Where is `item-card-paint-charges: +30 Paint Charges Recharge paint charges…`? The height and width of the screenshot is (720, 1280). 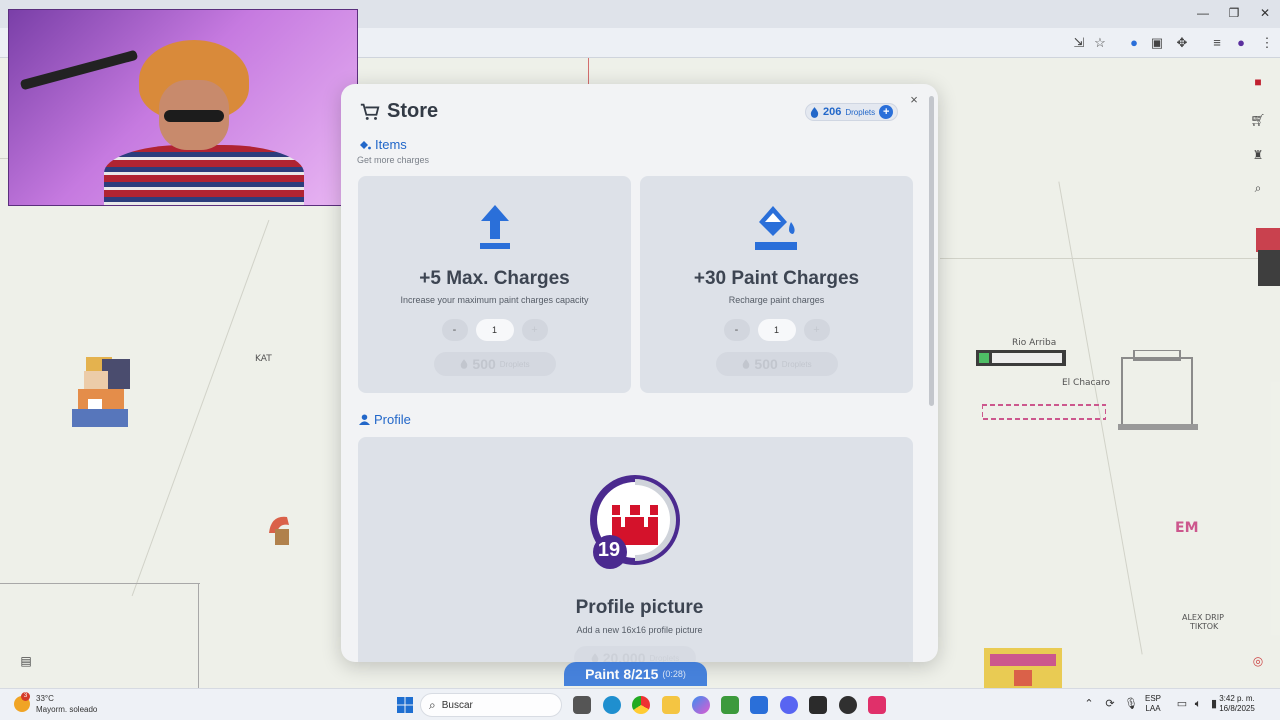
item-card-paint-charges: +30 Paint Charges Recharge paint charges… is located at coordinates (776, 284).